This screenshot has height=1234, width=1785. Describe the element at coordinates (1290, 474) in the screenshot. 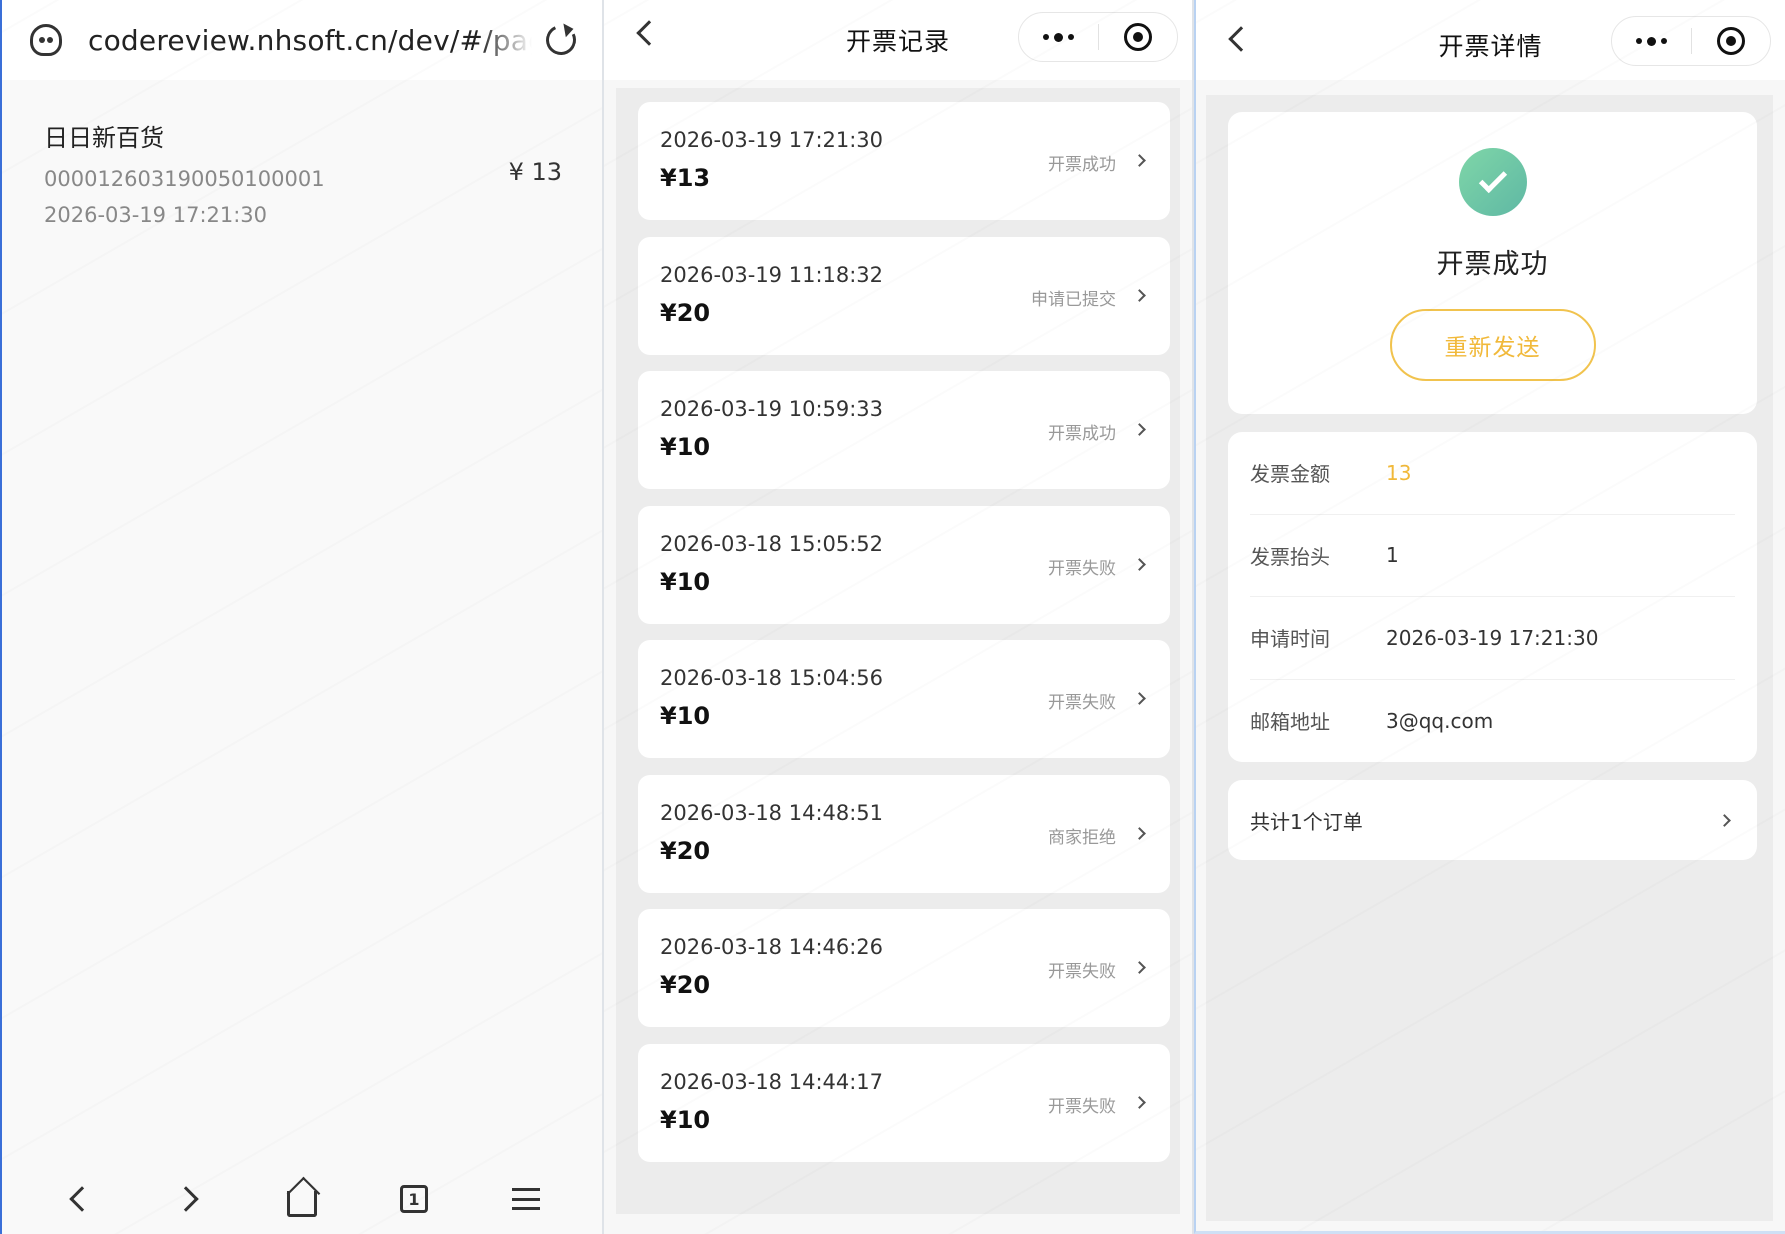

I see `info-label: 发票金额` at that location.